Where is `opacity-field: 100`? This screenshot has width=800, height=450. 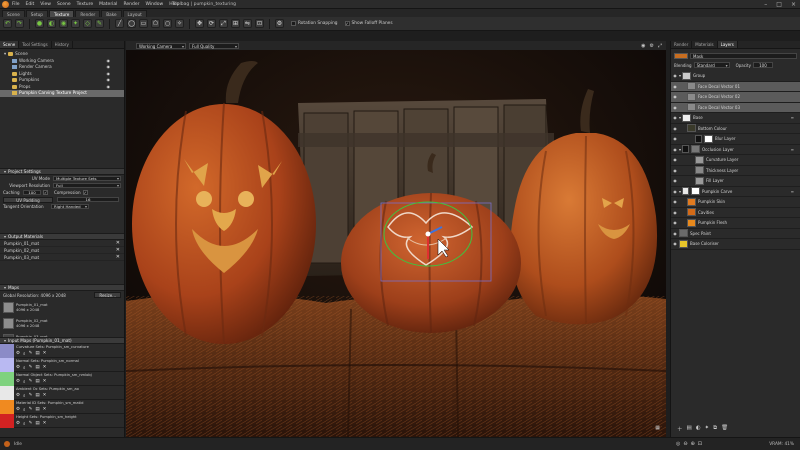 opacity-field: 100 is located at coordinates (762, 65).